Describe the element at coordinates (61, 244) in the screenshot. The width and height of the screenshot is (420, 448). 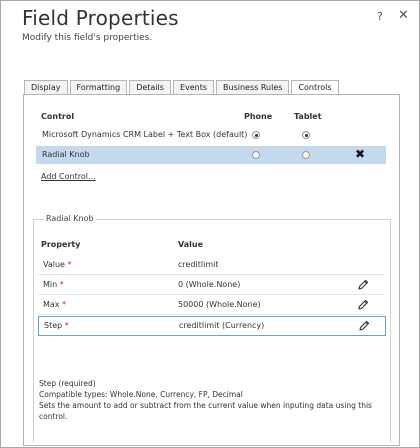
I see `property-column-header: Property` at that location.